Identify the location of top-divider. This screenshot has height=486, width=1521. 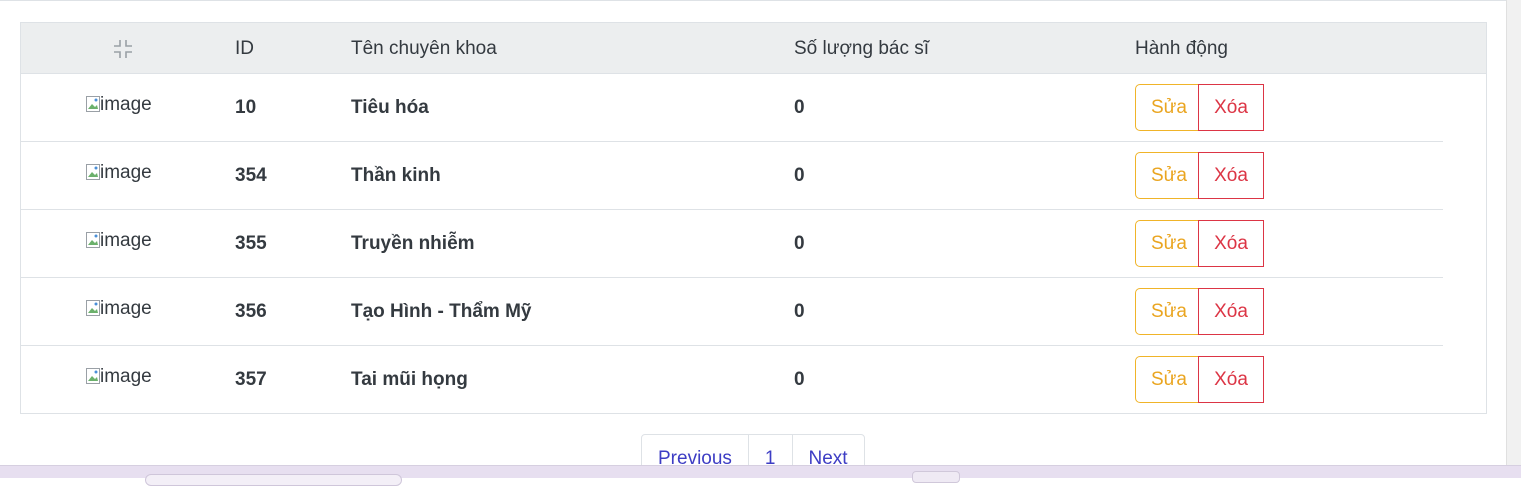
(753, 0).